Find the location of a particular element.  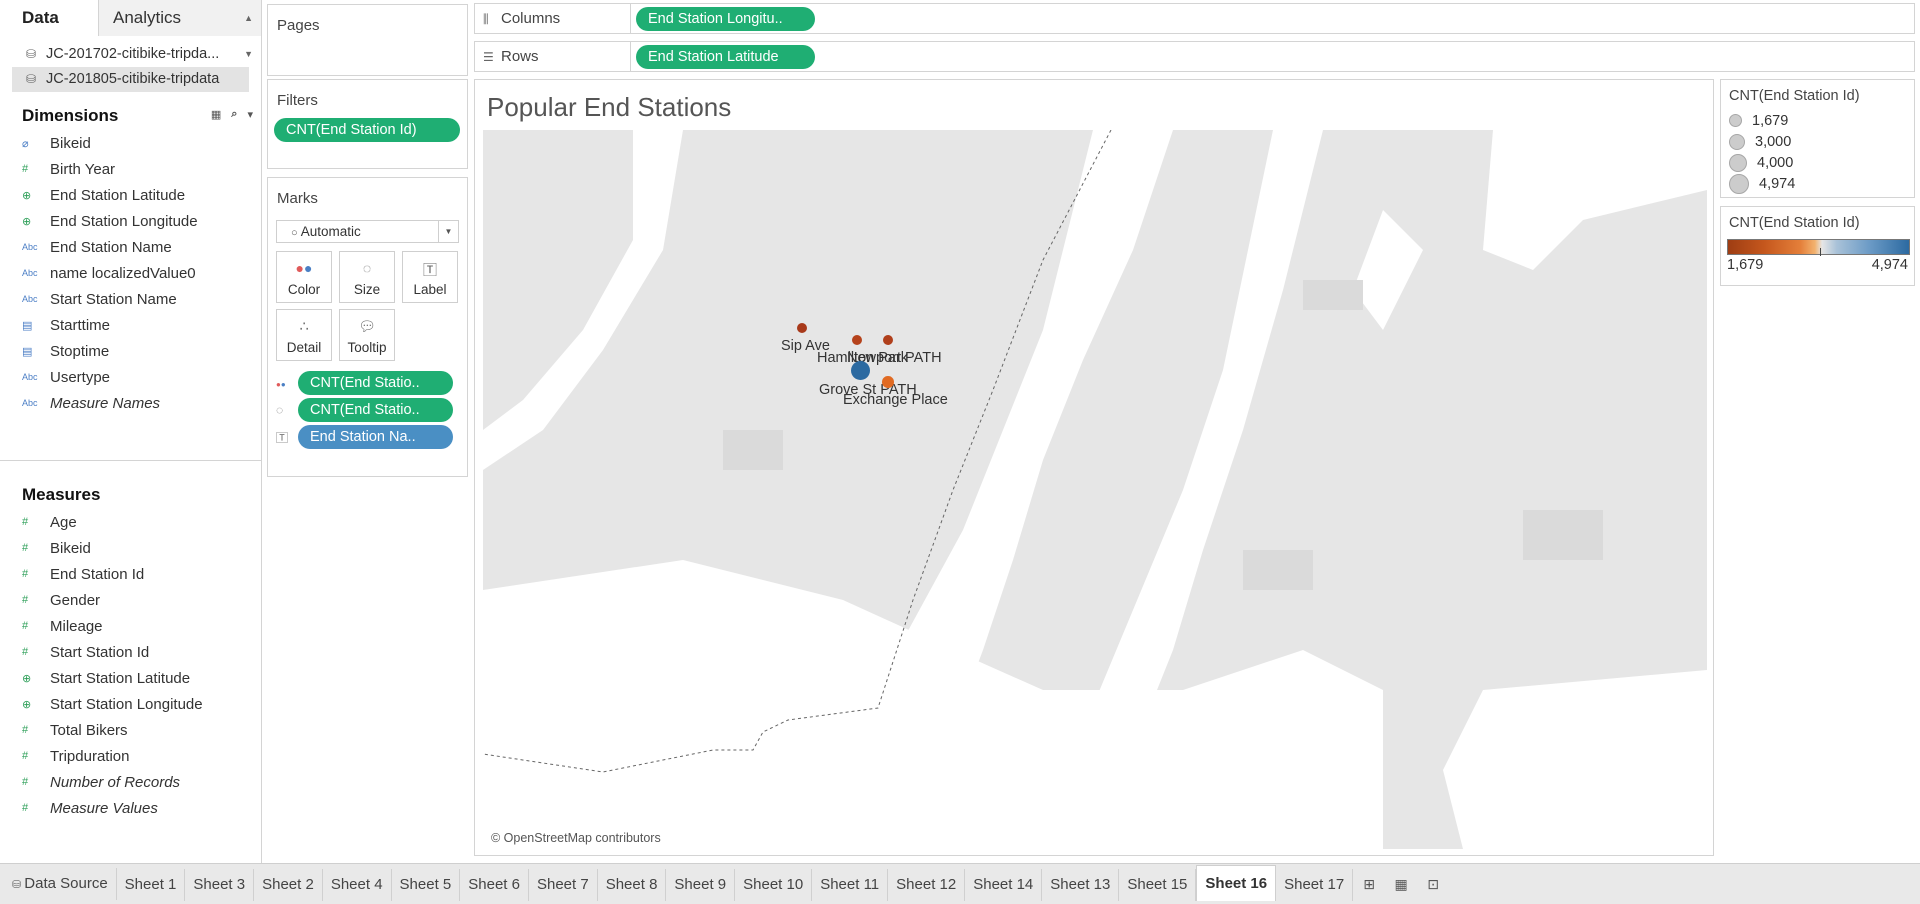

encoding-color-row: ●● CNT(End Statio.. is located at coordinates (364, 383).